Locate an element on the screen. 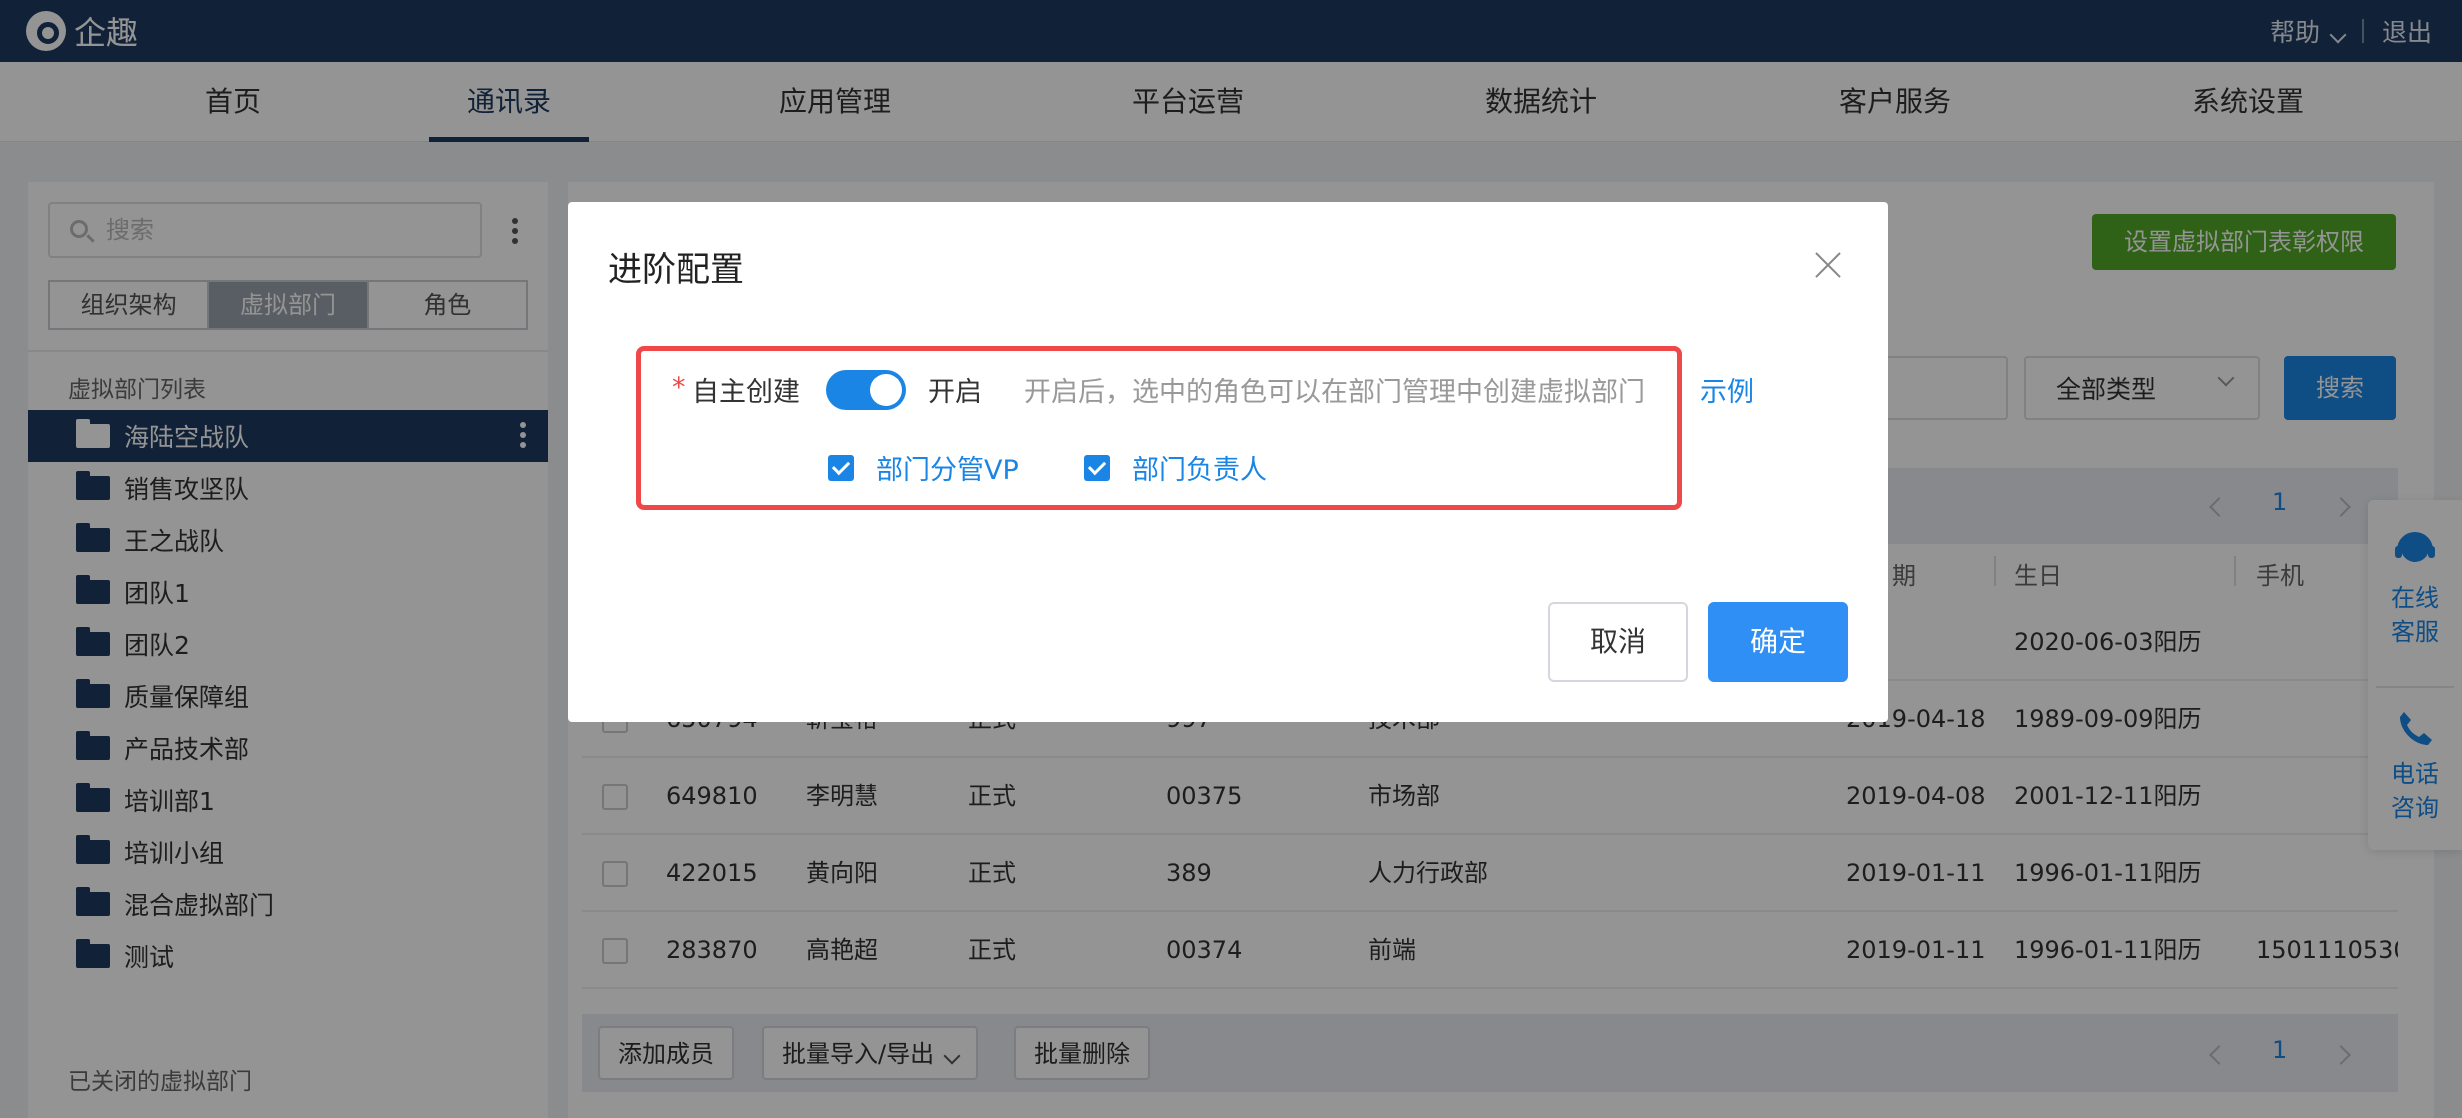 The height and width of the screenshot is (1118, 2462). role-checkbox-head: 部门负责人 is located at coordinates (1175, 467).